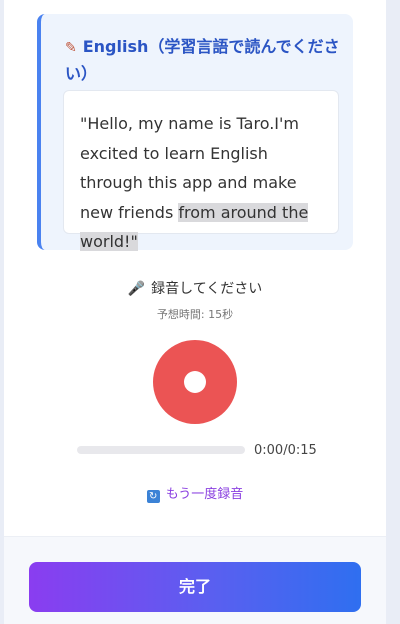 Image resolution: width=400 pixels, height=624 pixels. I want to click on done-button: 完了, so click(195, 587).